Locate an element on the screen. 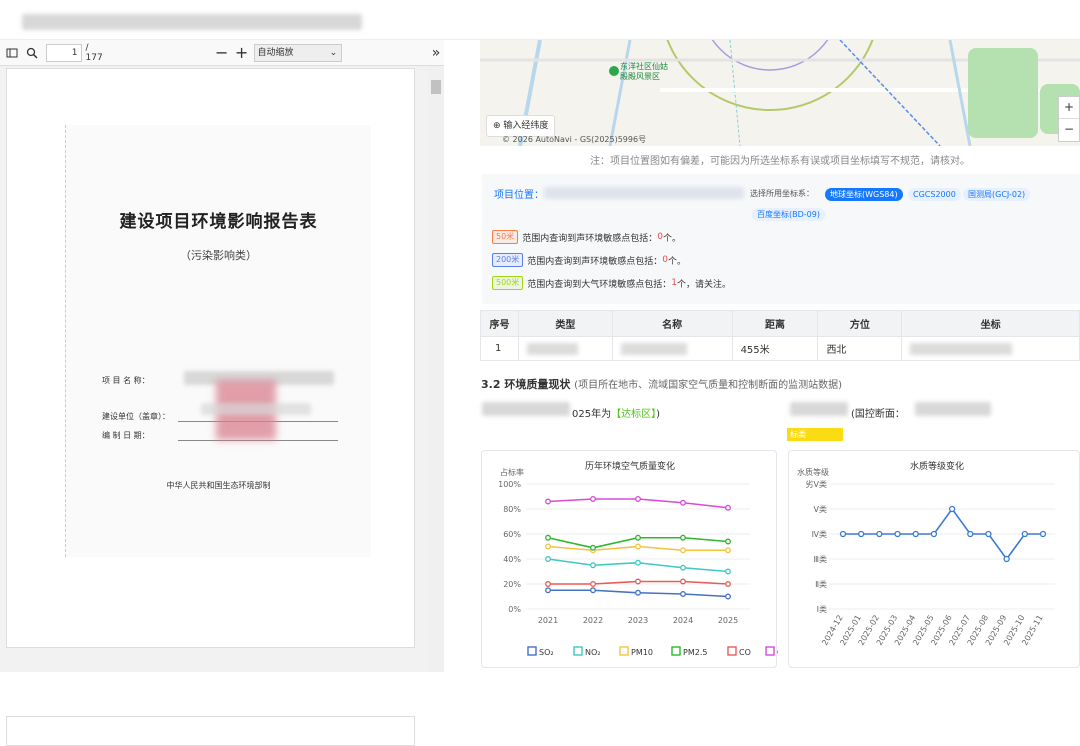 This screenshot has width=1080, height=746. range-badge: 50米 is located at coordinates (505, 237).